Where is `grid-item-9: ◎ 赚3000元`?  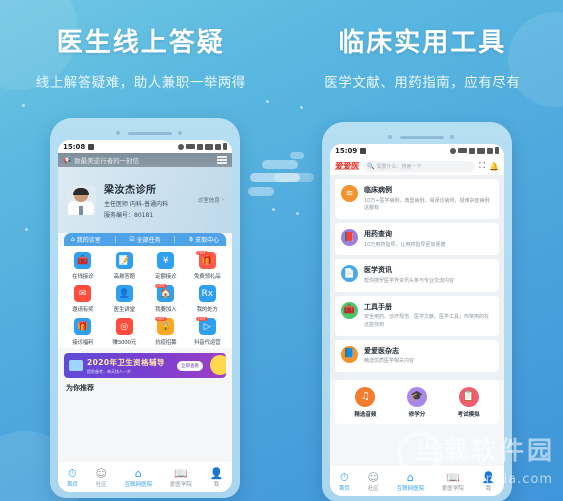 grid-item-9: ◎ 赚3000元 is located at coordinates (125, 332).